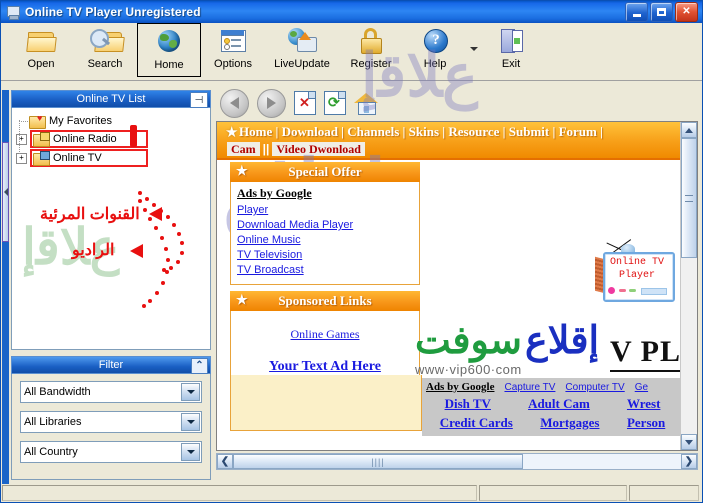 This screenshot has height=503, width=703. Describe the element at coordinates (688, 286) in the screenshot. I see `web-vertical-scrollbar` at that location.